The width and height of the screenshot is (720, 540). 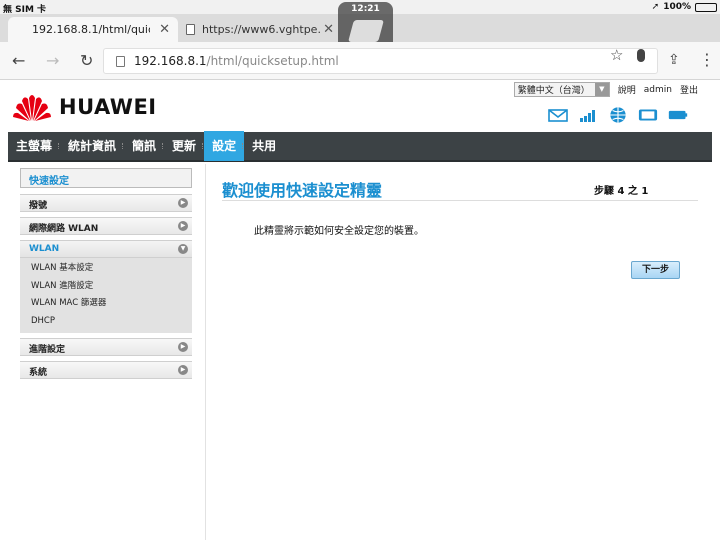 I want to click on globe-icon, so click(x=618, y=115).